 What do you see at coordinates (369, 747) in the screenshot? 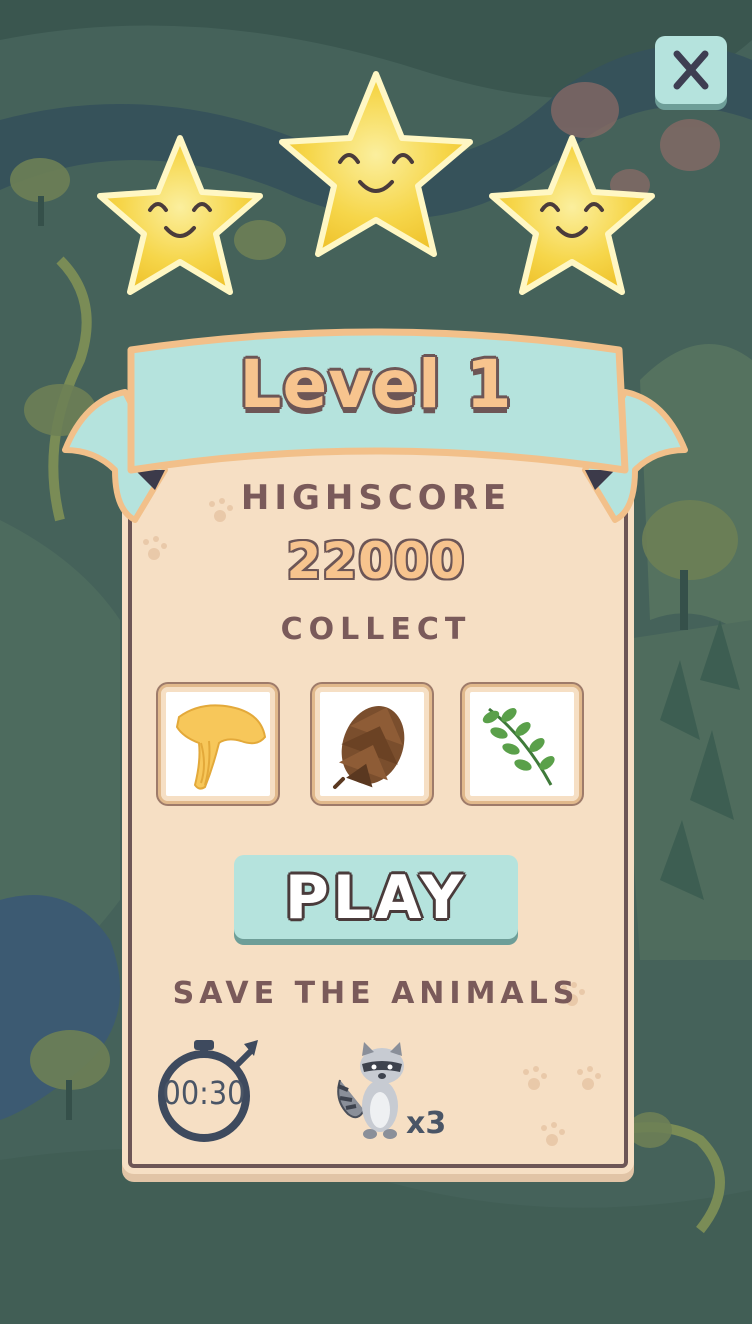
I see `pine-cone-icon` at bounding box center [369, 747].